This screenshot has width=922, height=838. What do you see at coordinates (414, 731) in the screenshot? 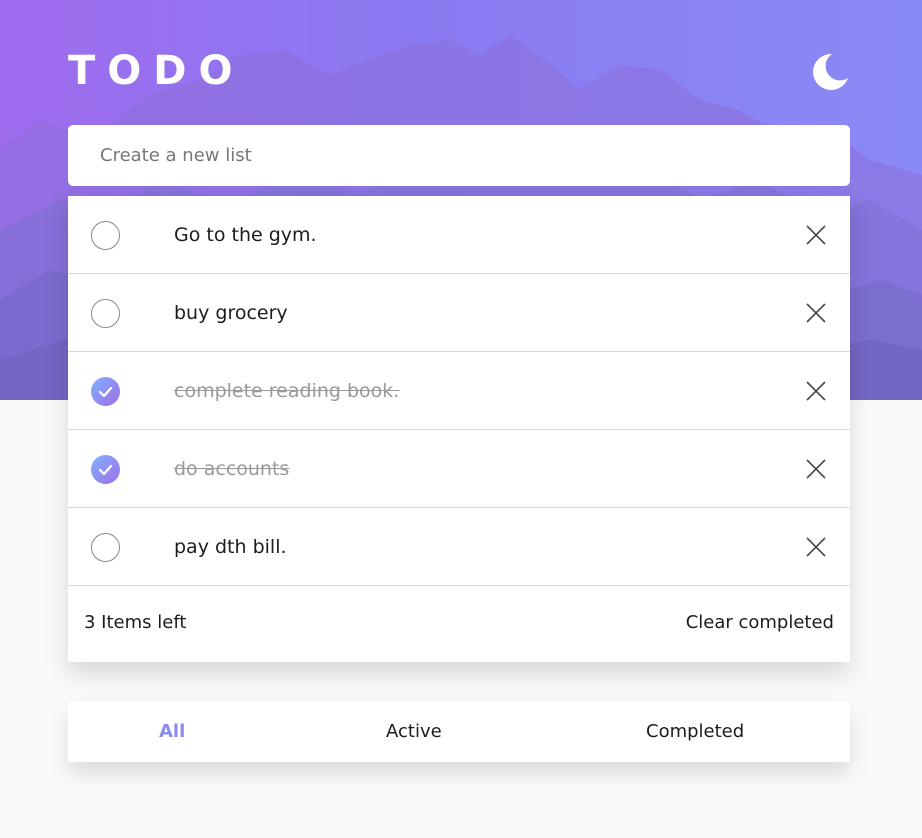
I see `filter-active-tab: Active` at bounding box center [414, 731].